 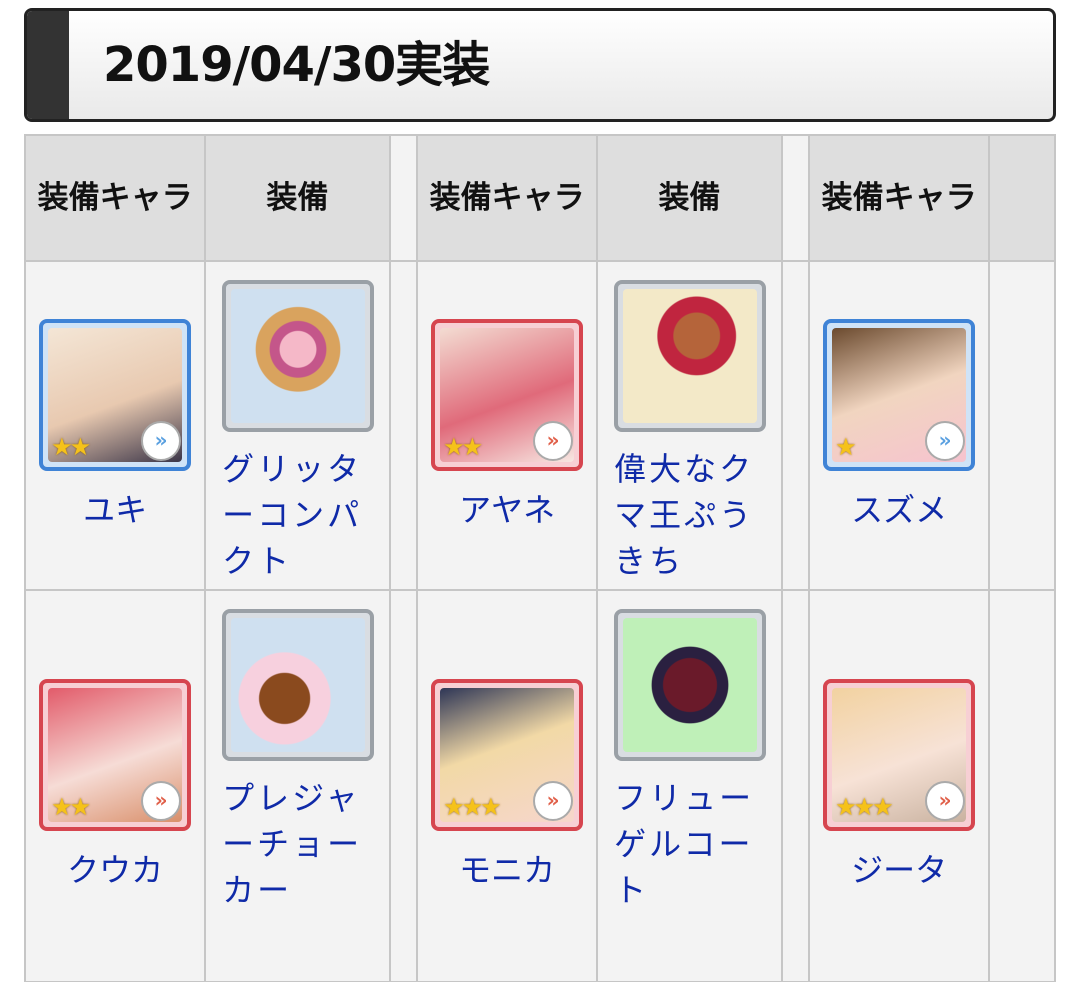 I want to click on chara-link: モニカ, so click(x=507, y=870).